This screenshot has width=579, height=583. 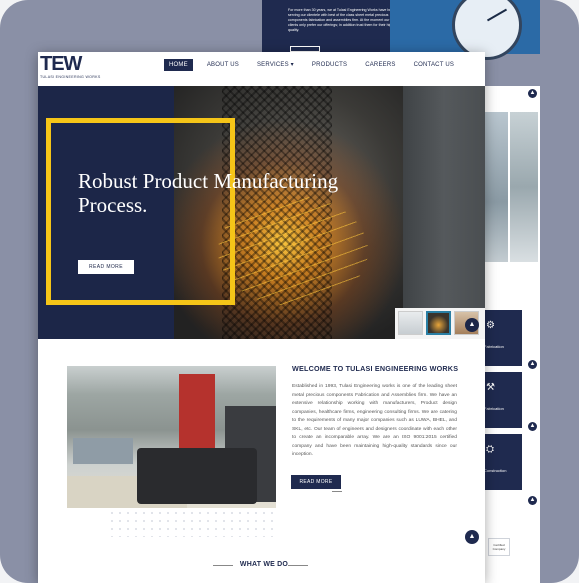 What do you see at coordinates (223, 65) in the screenshot?
I see `nav-about-us: ABOUT US` at bounding box center [223, 65].